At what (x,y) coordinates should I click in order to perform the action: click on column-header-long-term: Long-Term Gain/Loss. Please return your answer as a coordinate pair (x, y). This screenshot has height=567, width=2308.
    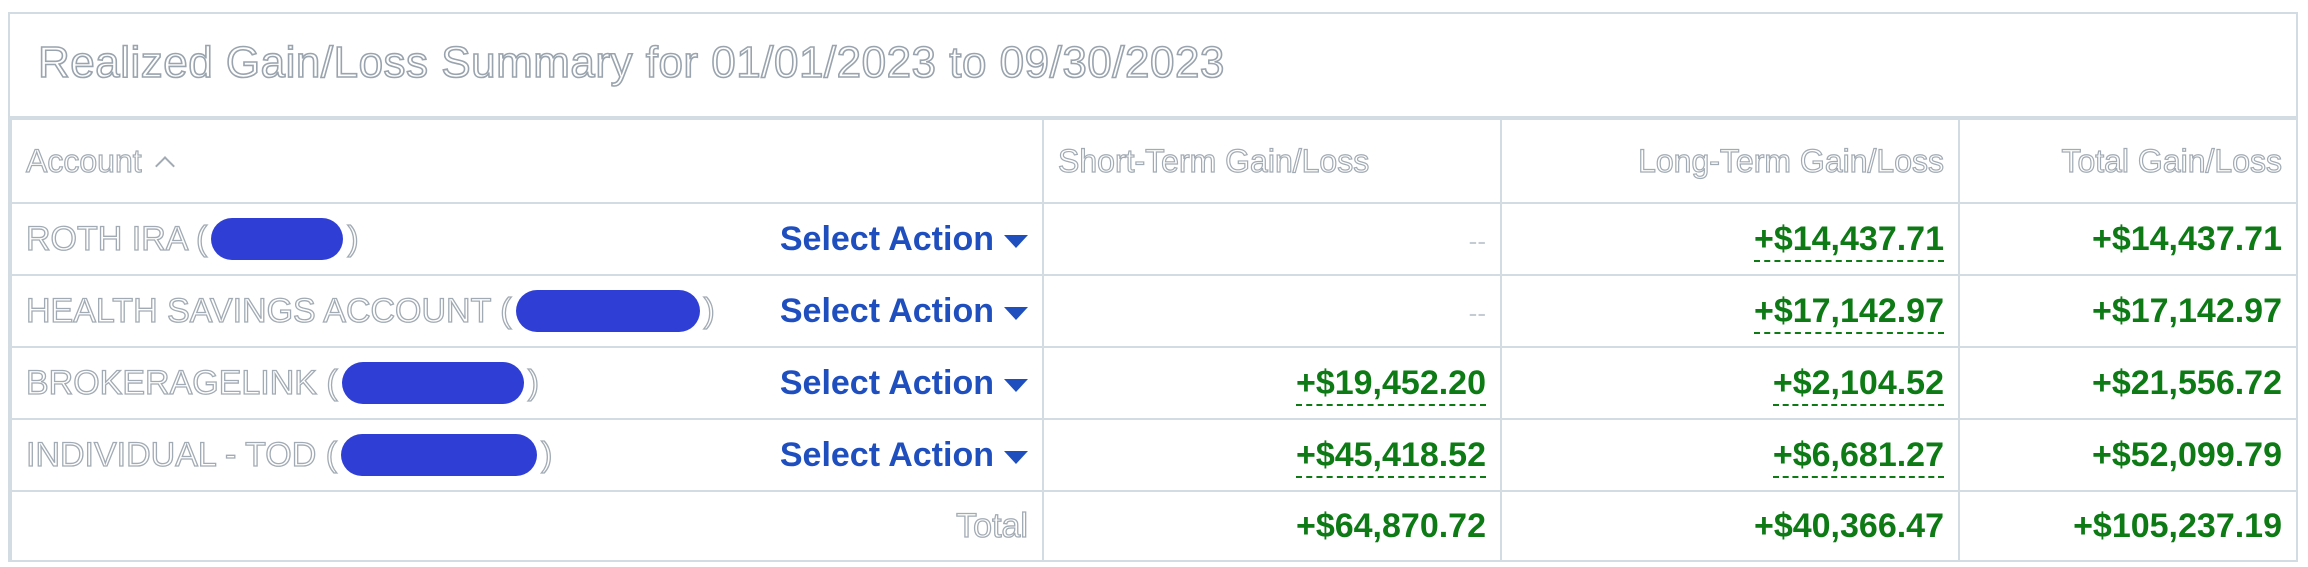
    Looking at the image, I should click on (1730, 161).